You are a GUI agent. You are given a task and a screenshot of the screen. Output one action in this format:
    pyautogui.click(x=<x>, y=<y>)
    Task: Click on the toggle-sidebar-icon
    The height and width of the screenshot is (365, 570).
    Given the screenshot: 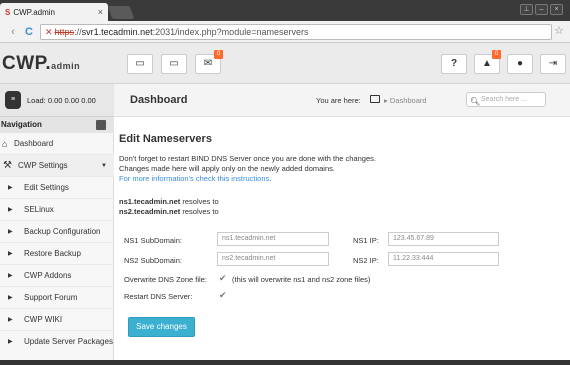 What is the action you would take?
    pyautogui.click(x=101, y=125)
    